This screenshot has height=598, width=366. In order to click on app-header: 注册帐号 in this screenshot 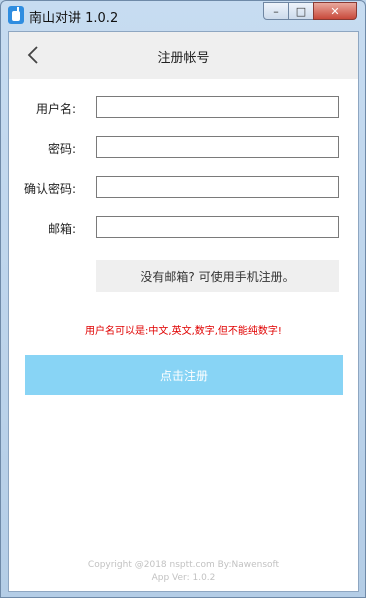, I will do `click(183, 55)`.